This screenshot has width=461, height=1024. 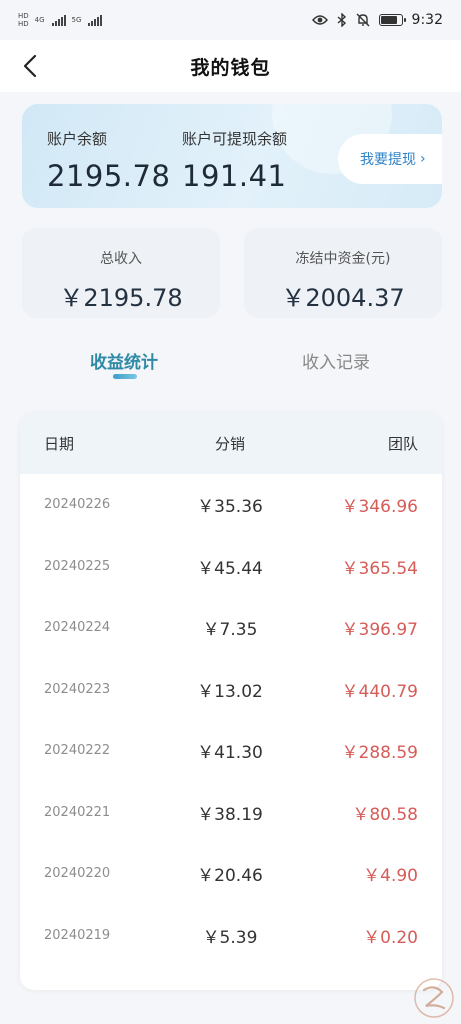 I want to click on chevron-right-icon: ›, so click(x=423, y=159).